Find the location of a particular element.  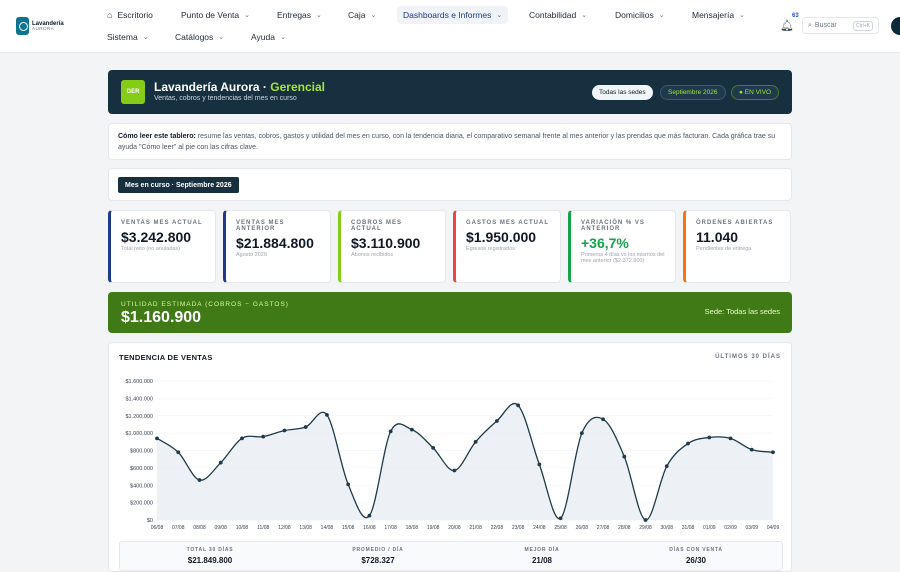

summary-total: TOTAL 30 DÍAS $21.849.800 is located at coordinates (210, 556).